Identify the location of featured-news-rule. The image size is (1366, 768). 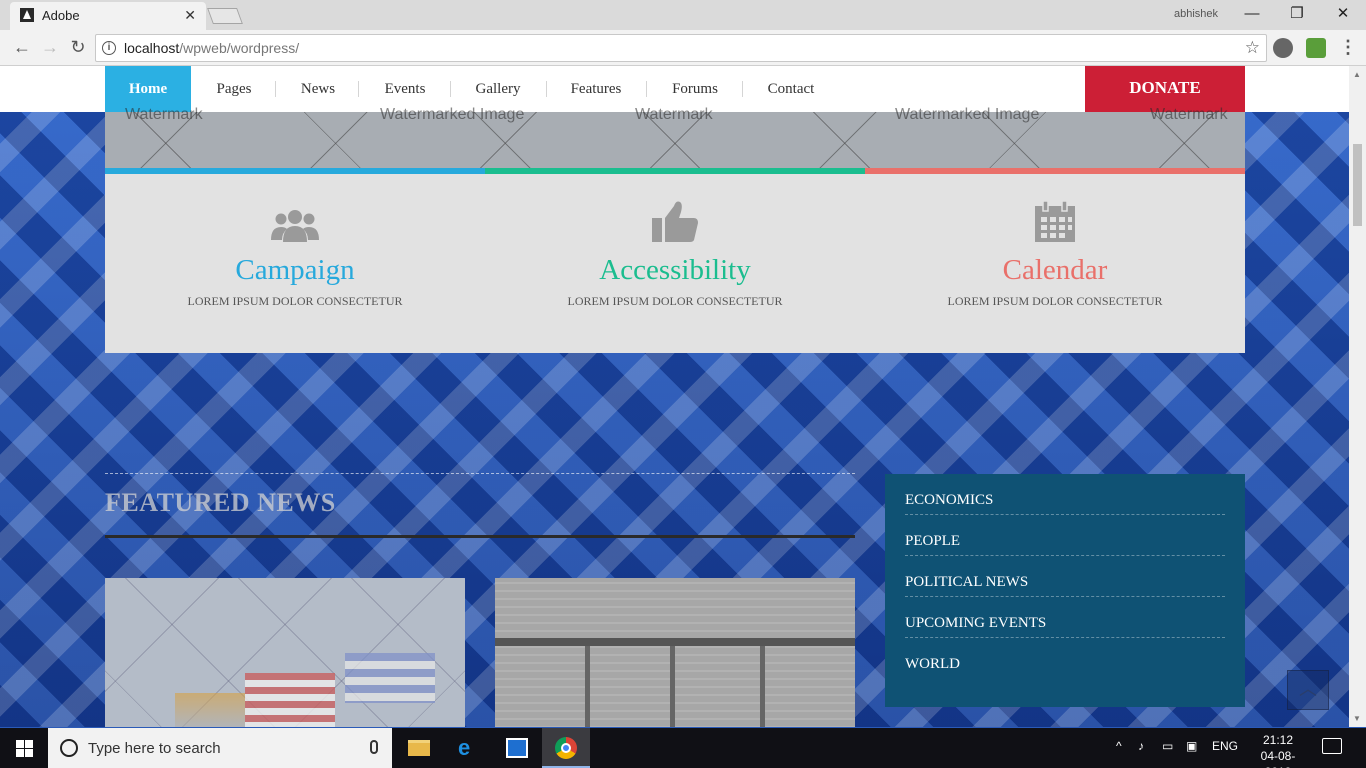
(480, 536).